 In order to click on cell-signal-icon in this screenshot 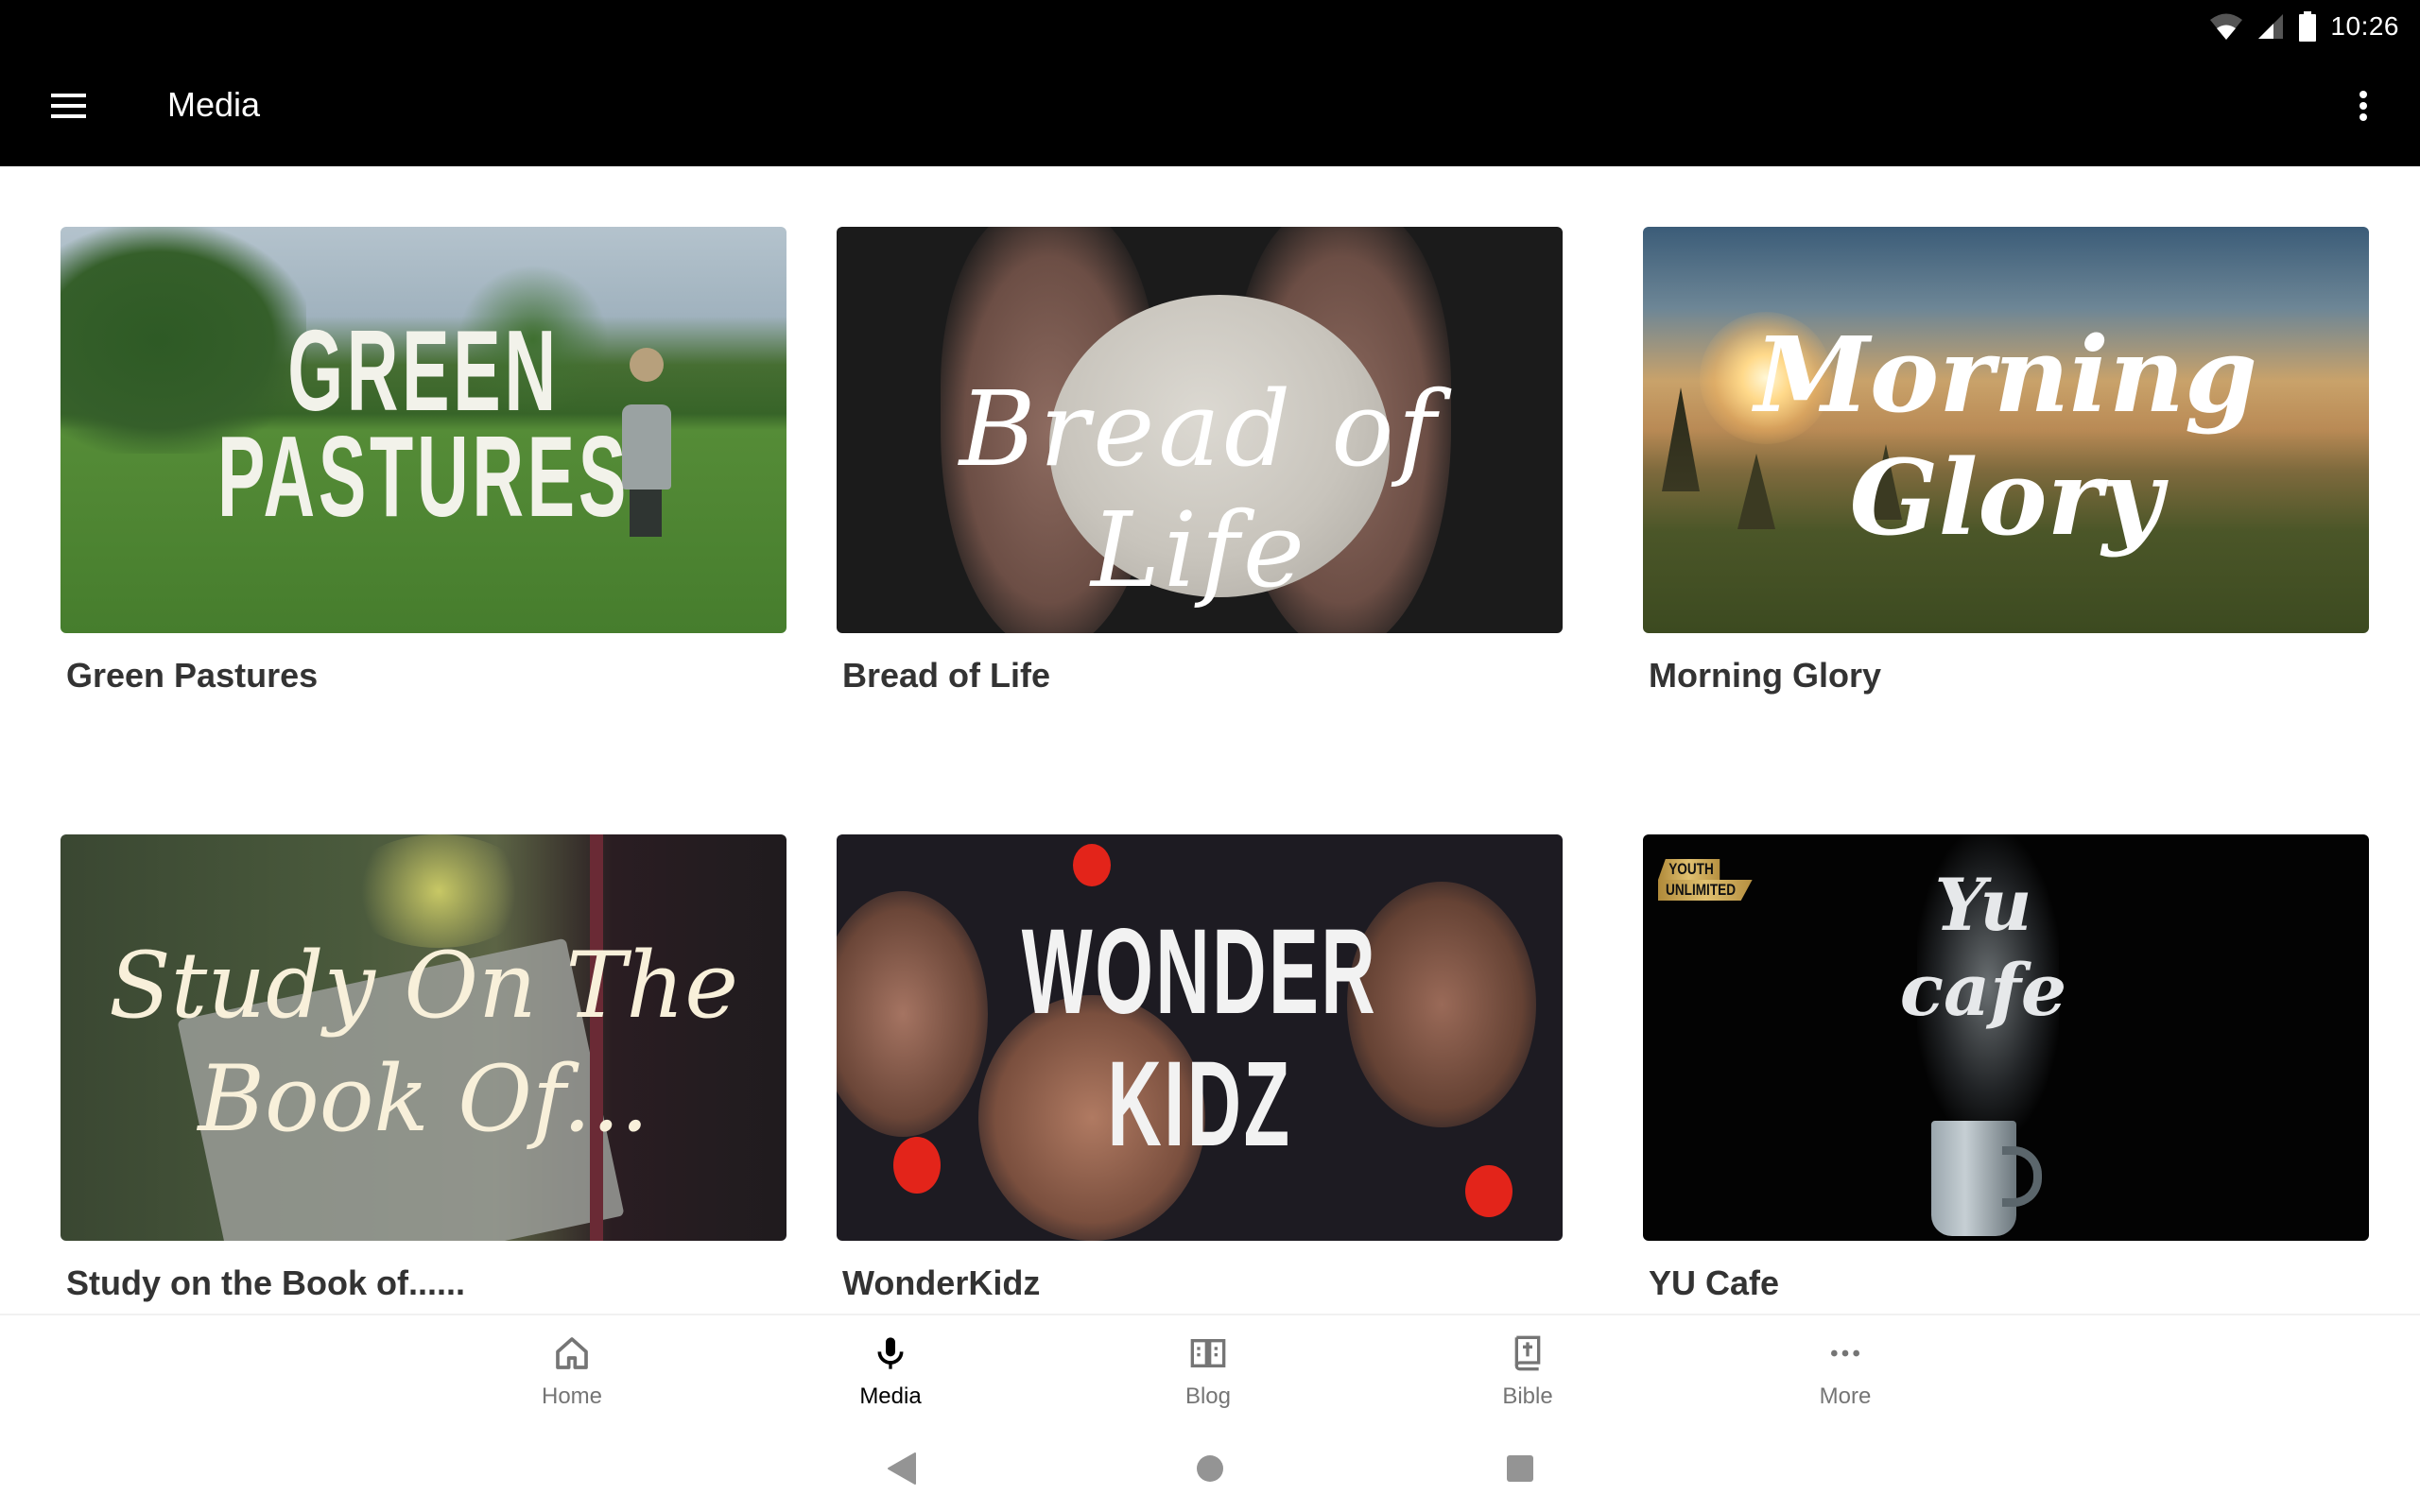, I will do `click(2270, 26)`.